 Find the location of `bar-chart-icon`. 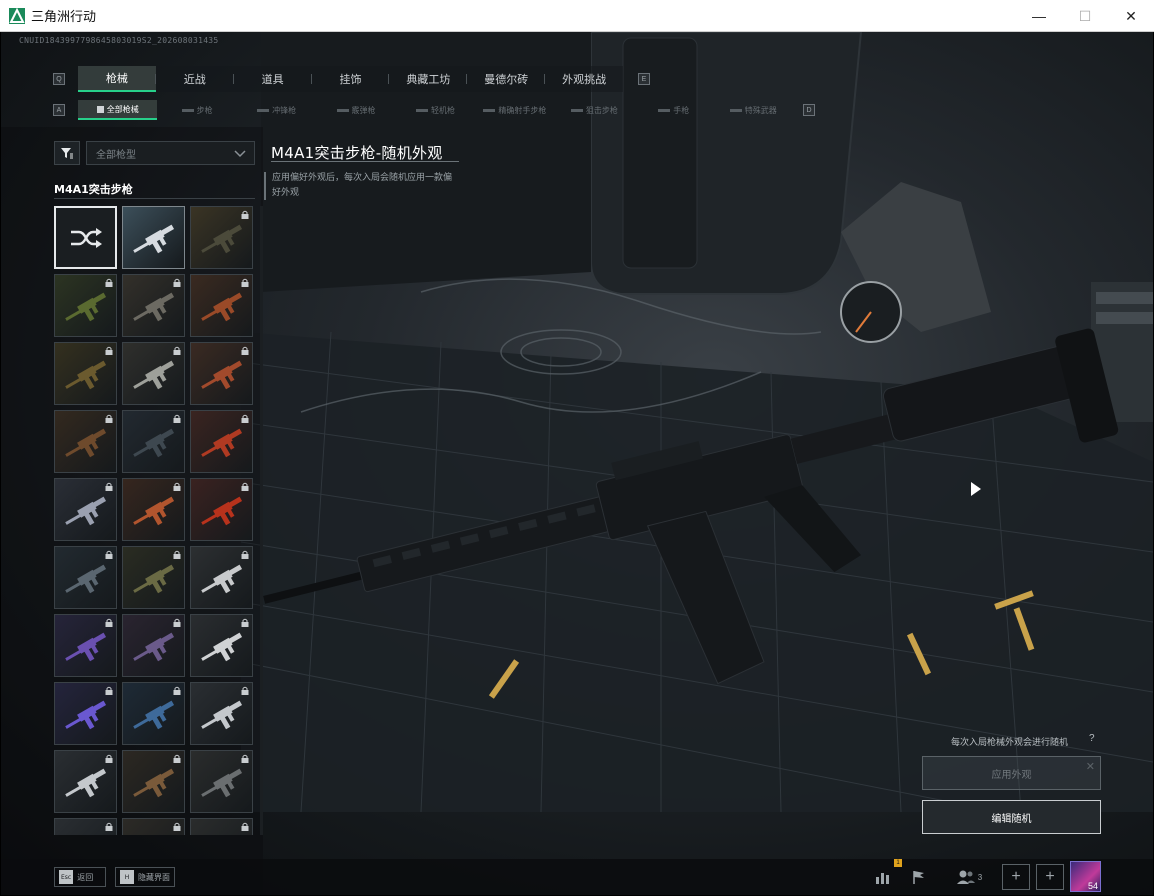

bar-chart-icon is located at coordinates (882, 878).